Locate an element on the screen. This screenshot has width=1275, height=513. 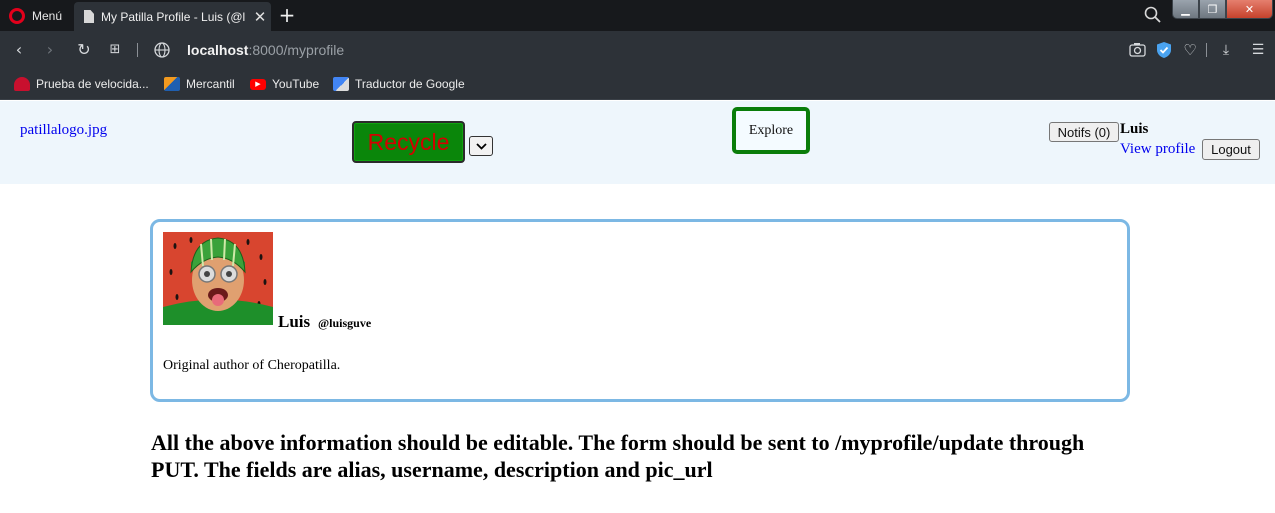
opera-menu-label: Menú is located at coordinates (47, 15).